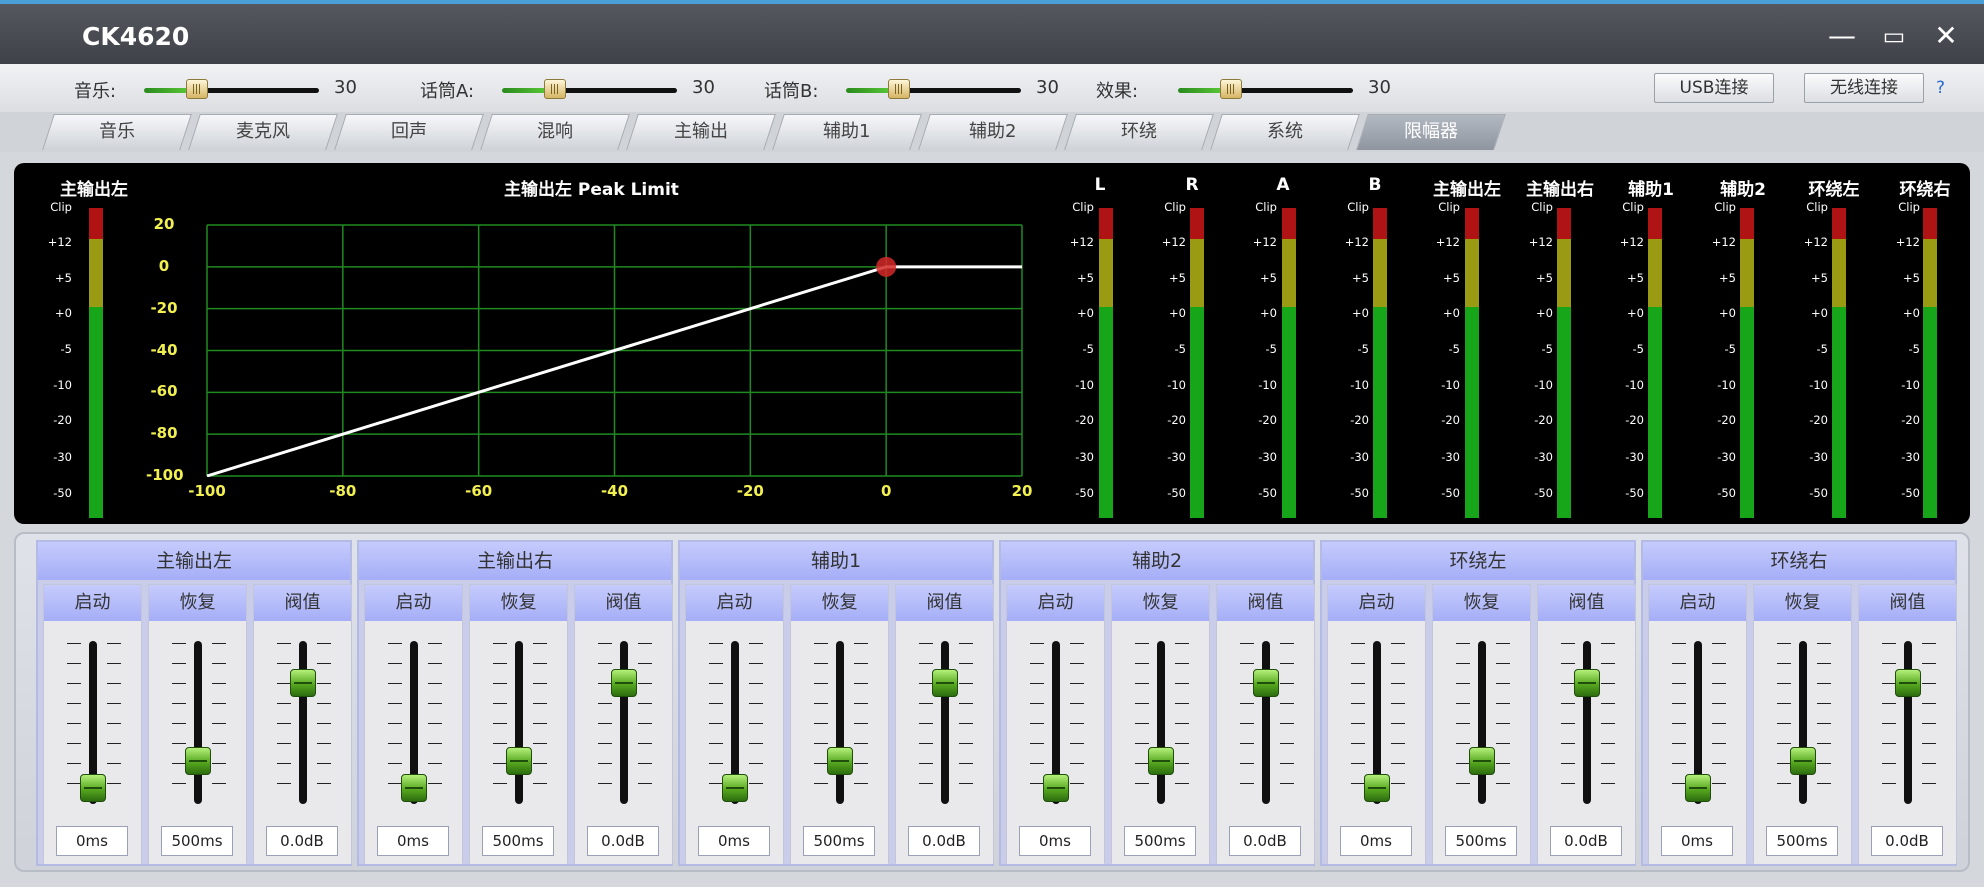 The height and width of the screenshot is (887, 1984). What do you see at coordinates (886, 266) in the screenshot?
I see `threshold-handle` at bounding box center [886, 266].